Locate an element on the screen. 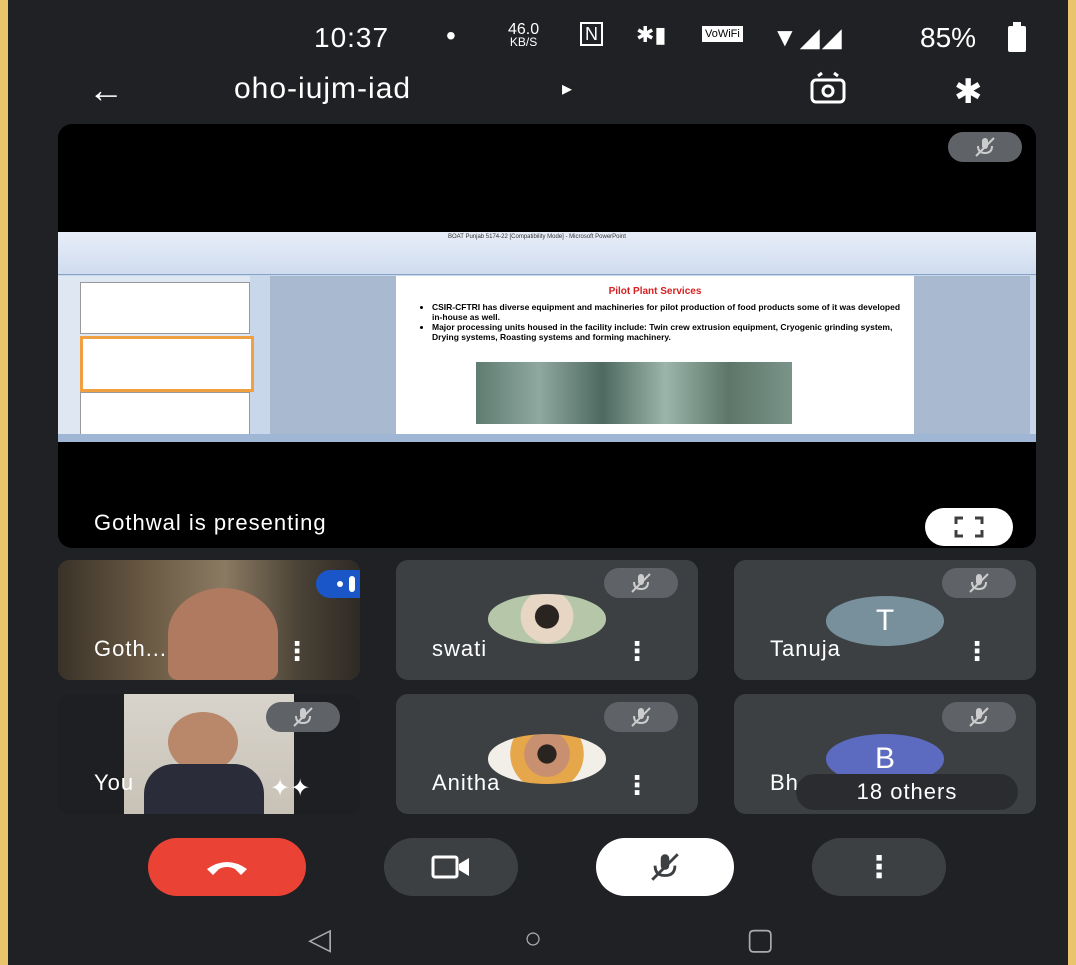 Image resolution: width=1076 pixels, height=965 pixels. participant-tile-tanuja: T Tanuja ⋮ is located at coordinates (885, 620).